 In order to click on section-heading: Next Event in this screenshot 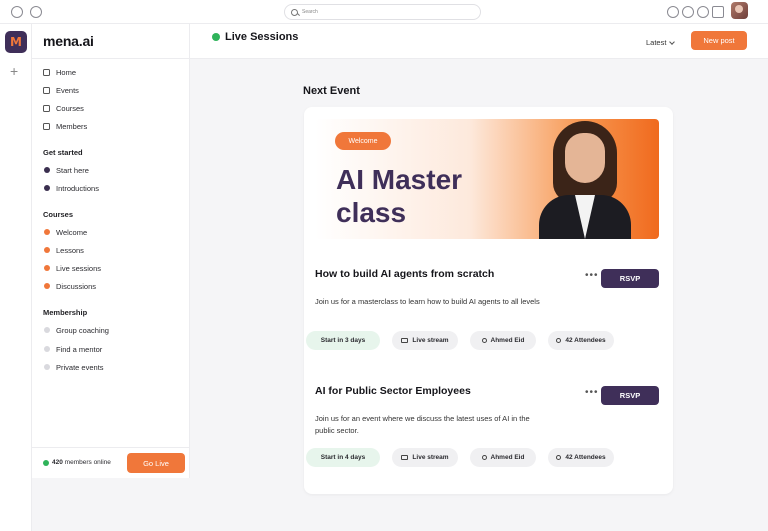, I will do `click(331, 91)`.